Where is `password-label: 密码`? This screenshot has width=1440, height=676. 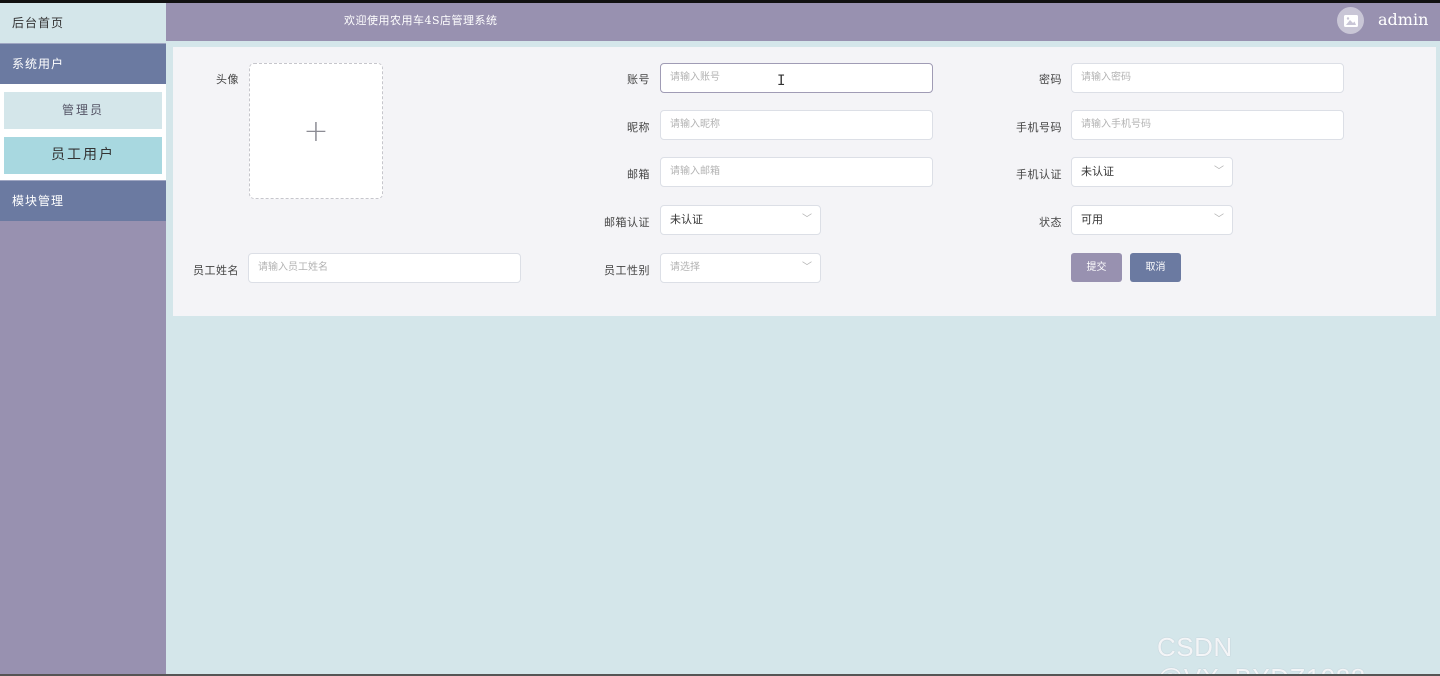 password-label: 密码 is located at coordinates (1050, 79).